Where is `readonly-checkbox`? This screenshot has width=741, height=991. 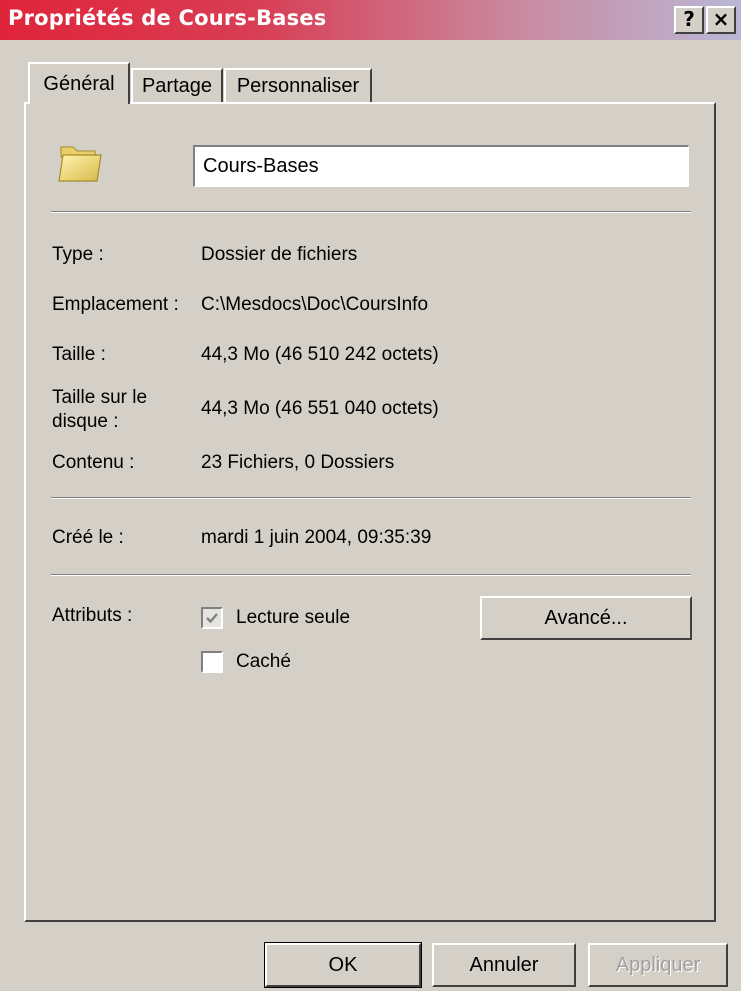
readonly-checkbox is located at coordinates (212, 618).